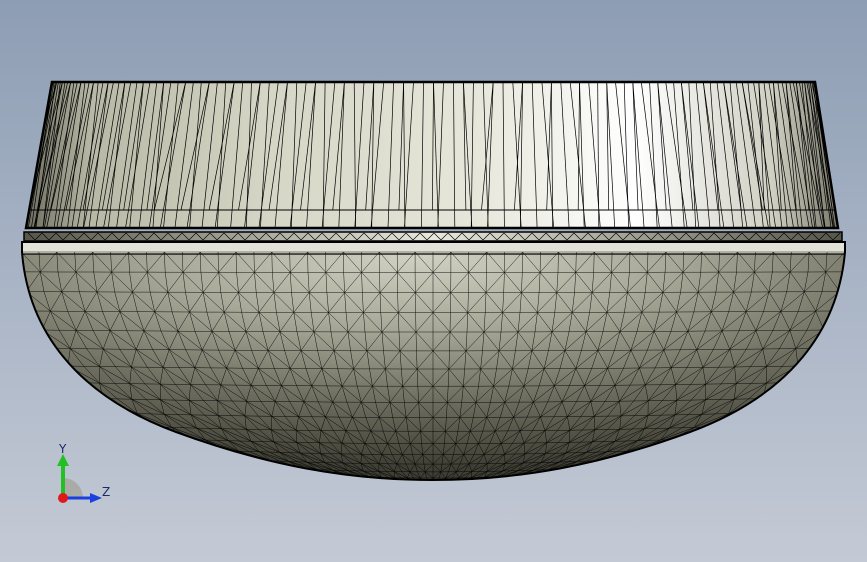  I want to click on coordinate-triad: Y Z, so click(83, 475).